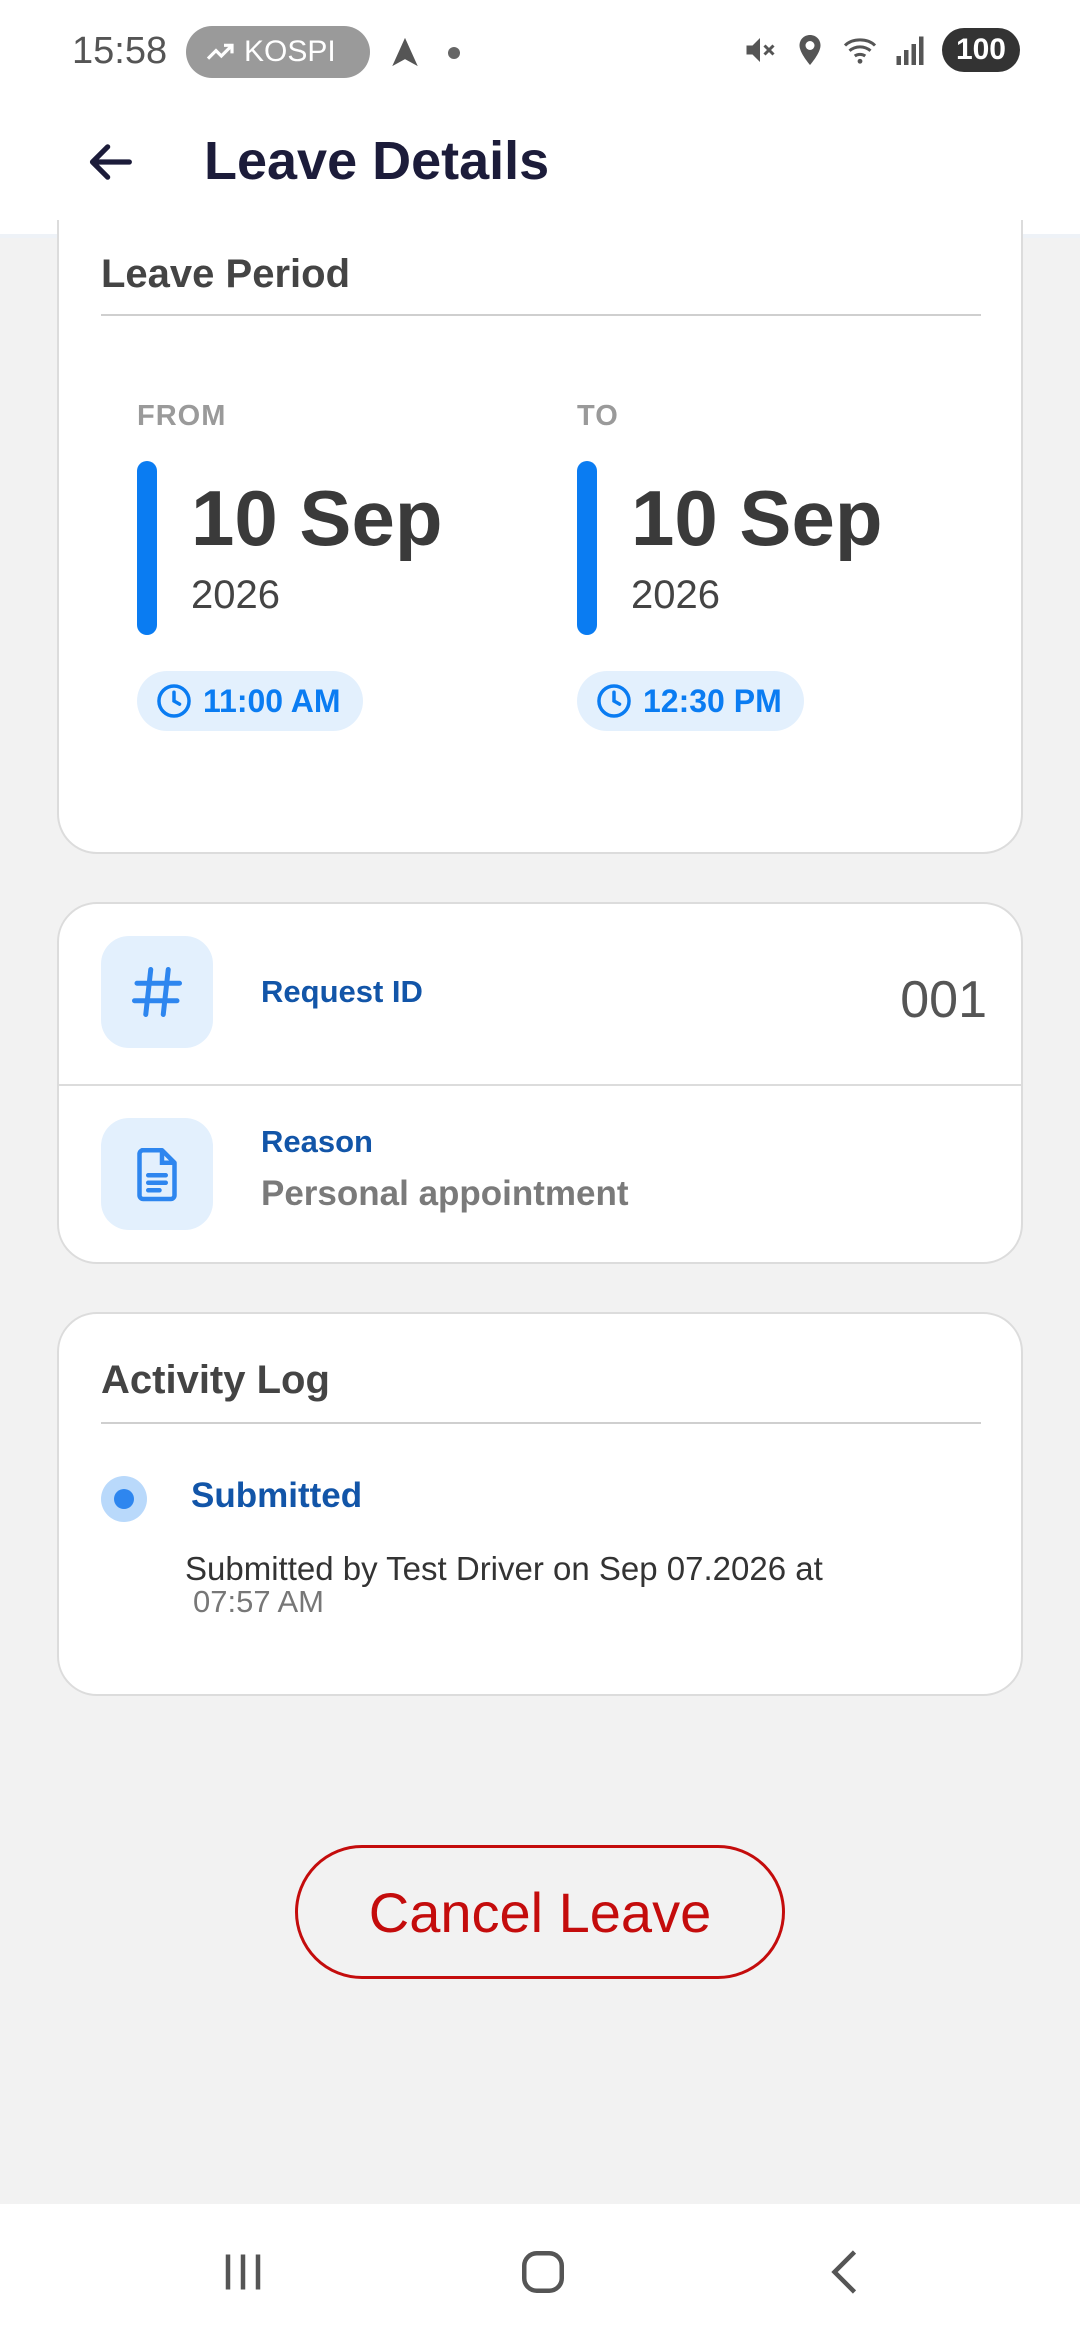 The height and width of the screenshot is (2340, 1080). What do you see at coordinates (377, 161) in the screenshot?
I see `page-title: Leave Details` at bounding box center [377, 161].